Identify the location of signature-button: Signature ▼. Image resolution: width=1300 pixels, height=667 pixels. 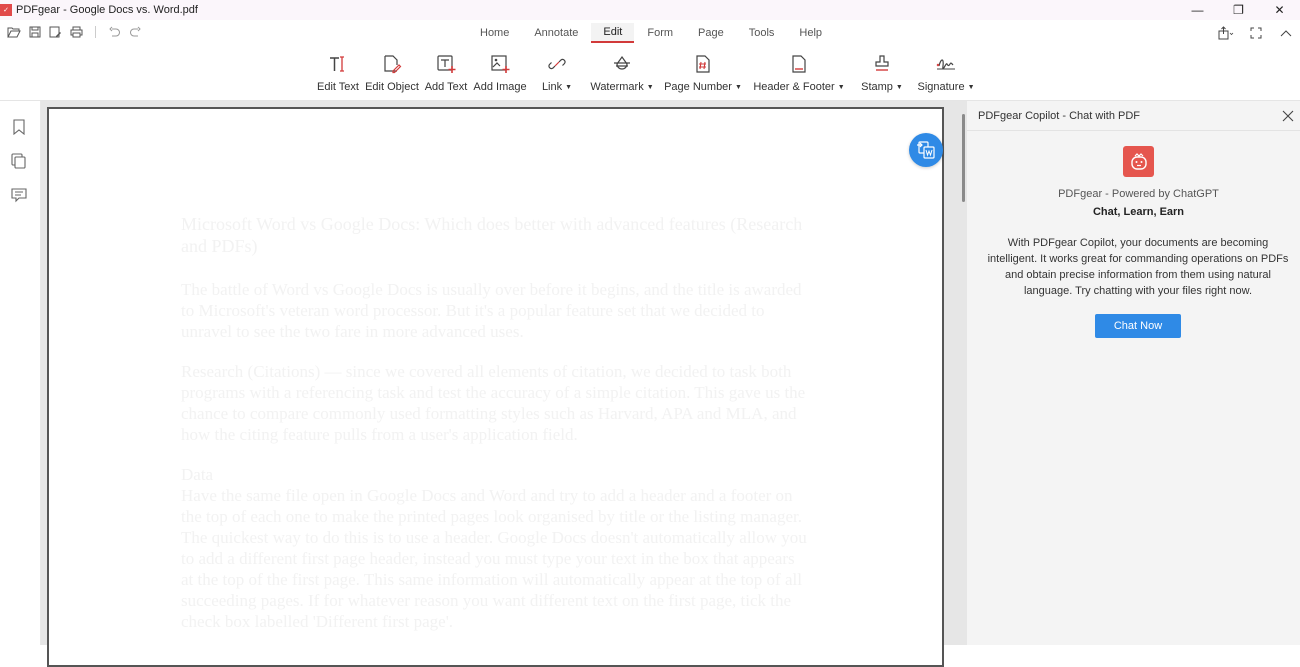
(946, 72).